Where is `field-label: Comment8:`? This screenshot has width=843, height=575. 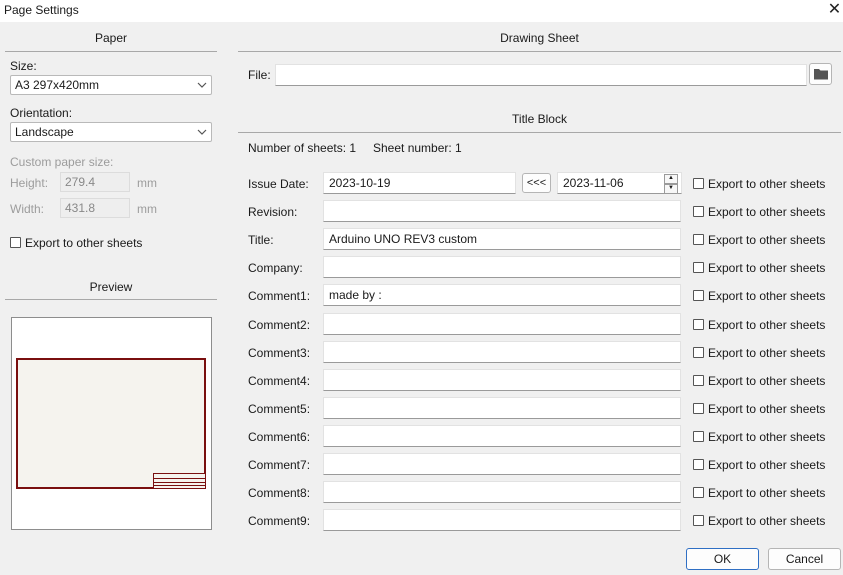
field-label: Comment8: is located at coordinates (279, 493).